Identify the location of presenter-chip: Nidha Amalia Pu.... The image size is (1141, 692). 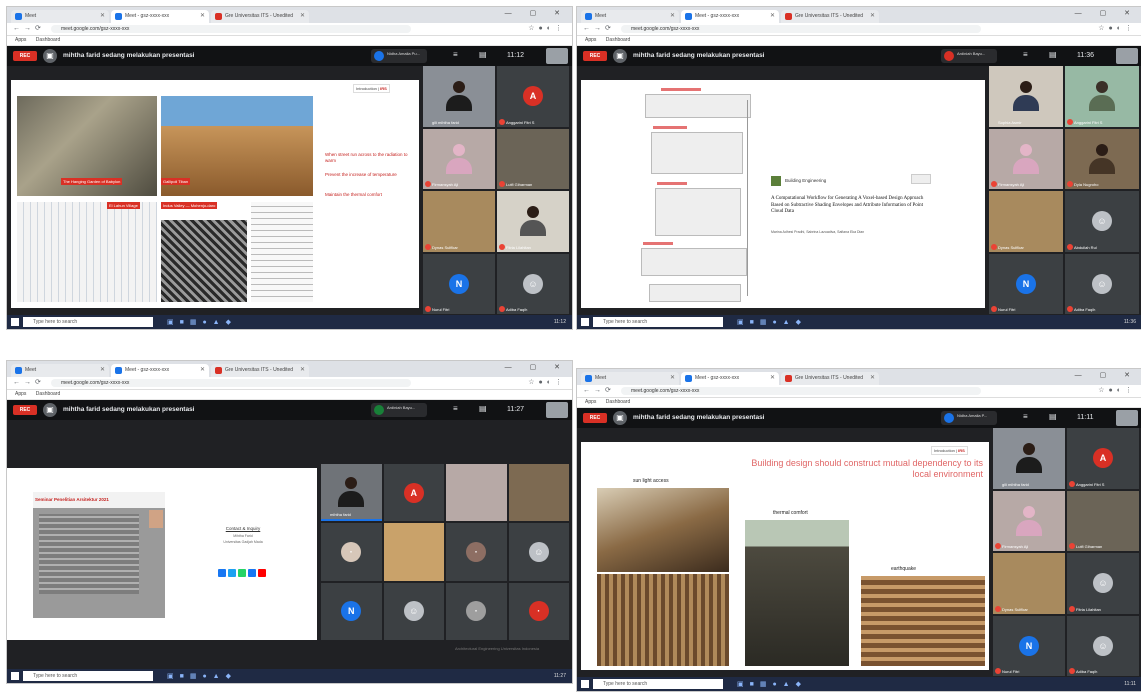
(399, 56).